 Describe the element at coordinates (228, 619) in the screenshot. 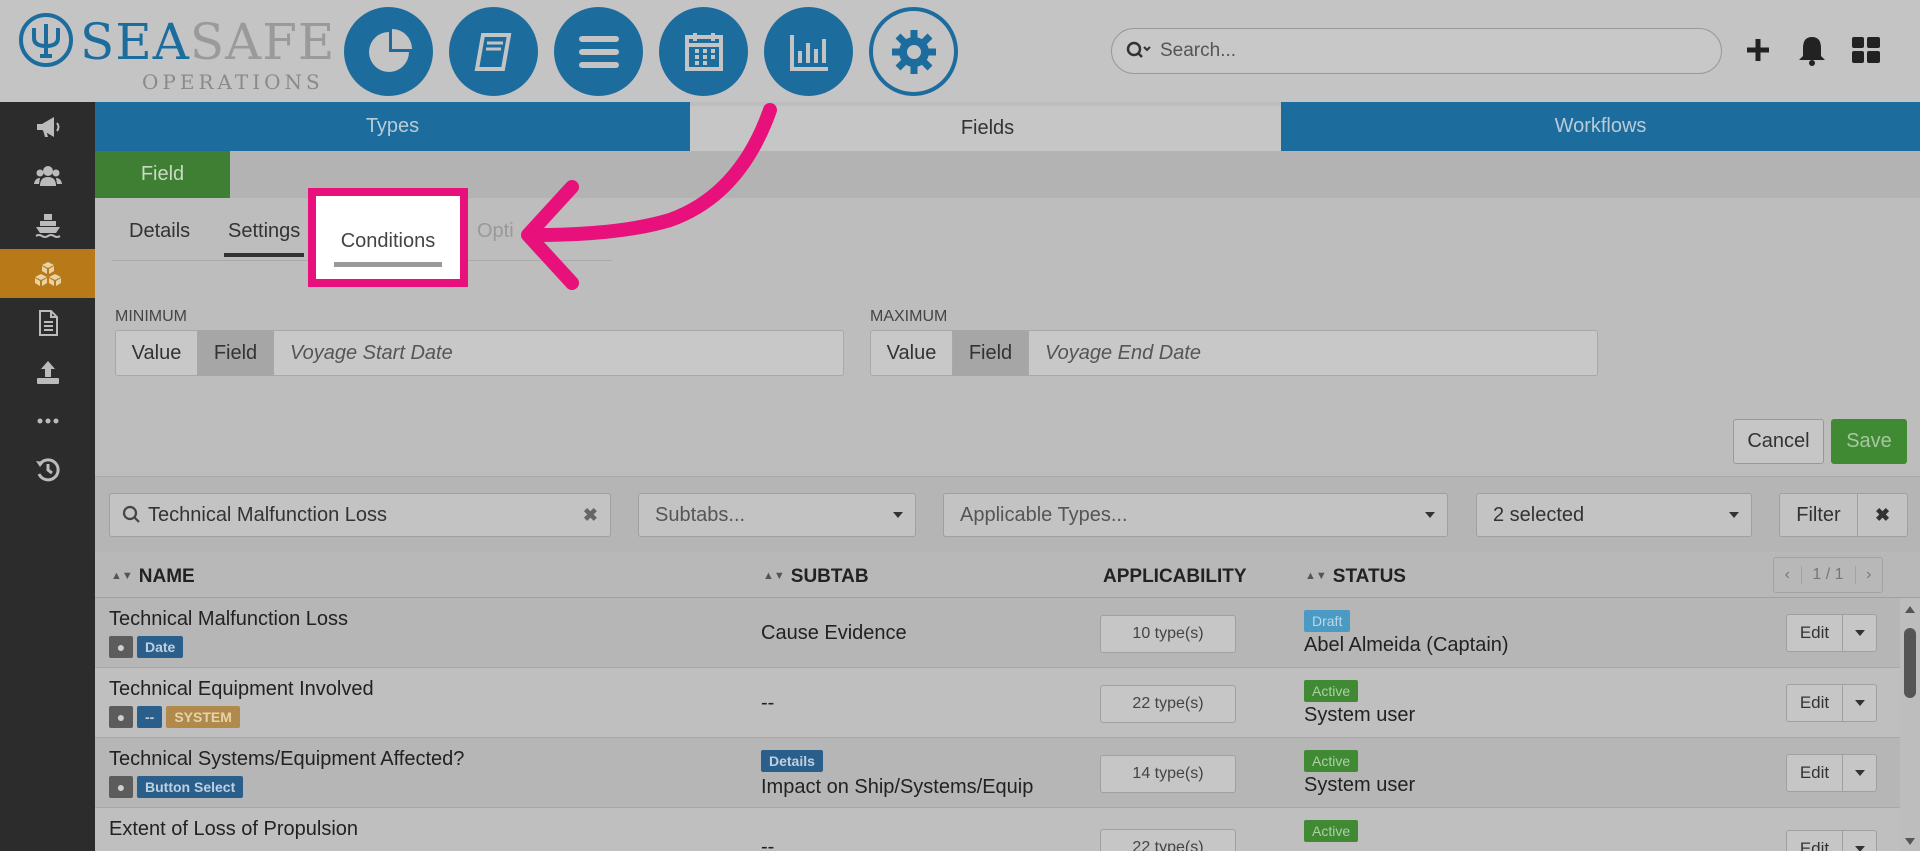

I see `row-field-name: Technical Malfunction Loss` at that location.